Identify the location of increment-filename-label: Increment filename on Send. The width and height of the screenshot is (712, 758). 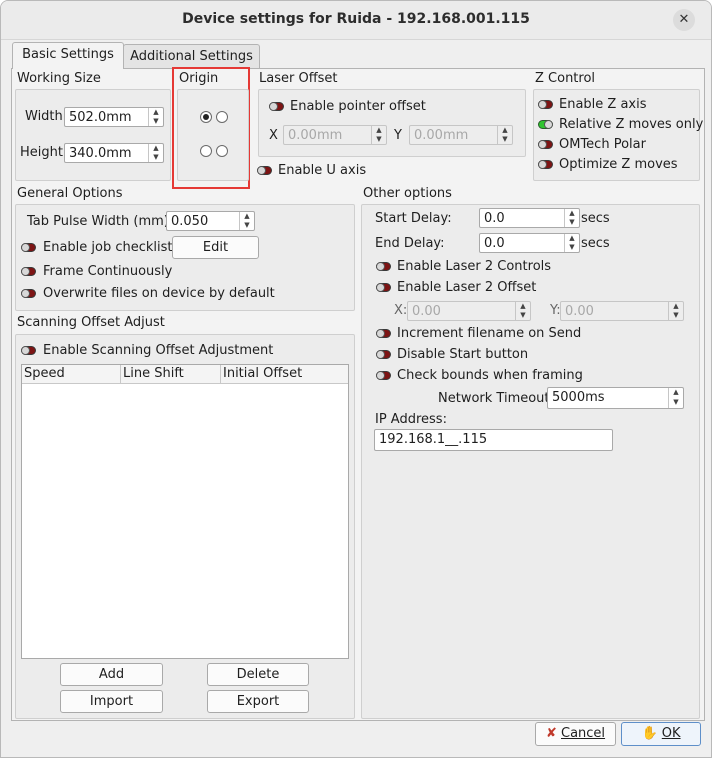
(489, 333).